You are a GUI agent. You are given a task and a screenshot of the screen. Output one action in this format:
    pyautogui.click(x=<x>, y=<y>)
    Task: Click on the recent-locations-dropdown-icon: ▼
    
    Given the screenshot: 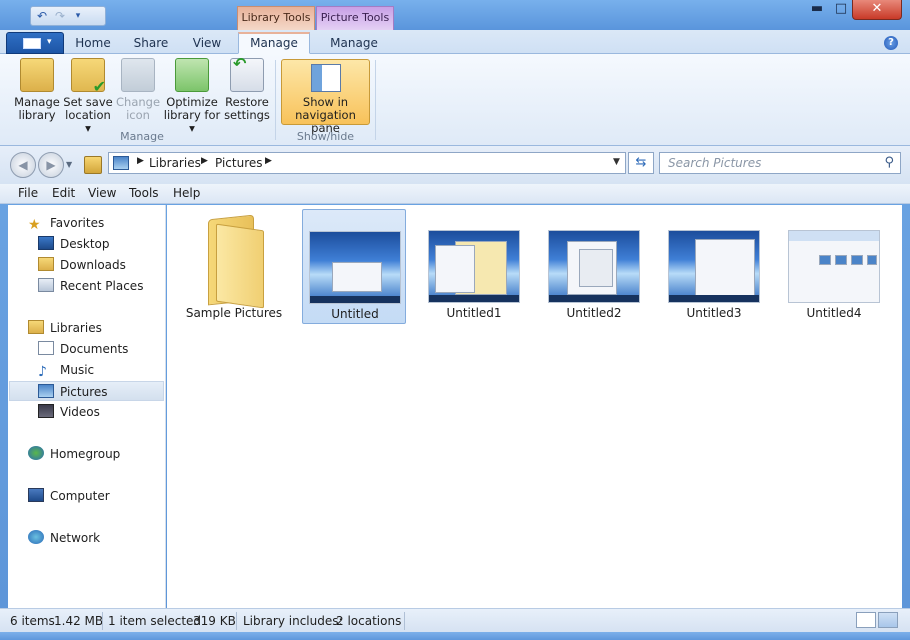 What is the action you would take?
    pyautogui.click(x=69, y=164)
    